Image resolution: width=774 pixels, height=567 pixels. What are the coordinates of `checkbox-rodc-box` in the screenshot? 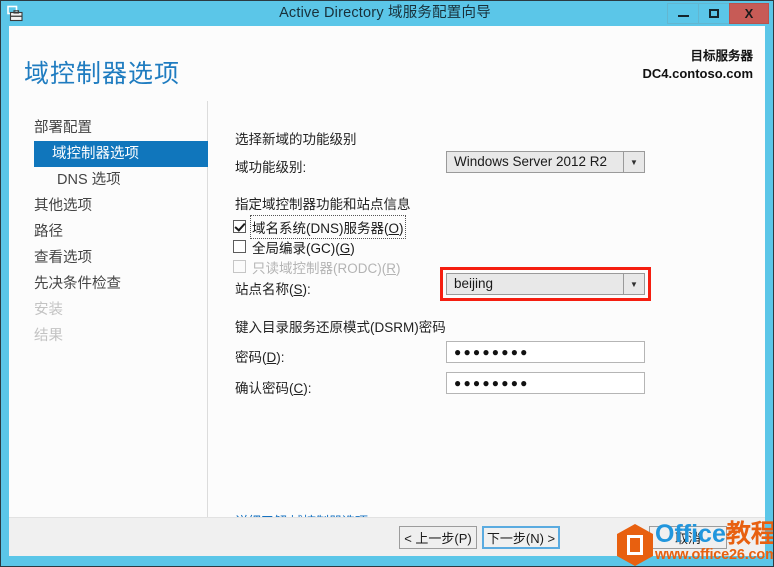 It's located at (239, 266).